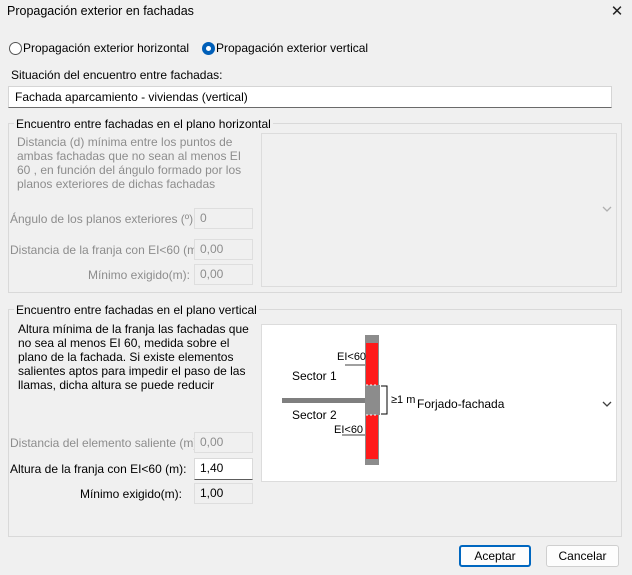 The height and width of the screenshot is (575, 632). I want to click on radio-horizontal-label: Propagación exterior horizontal, so click(106, 48).